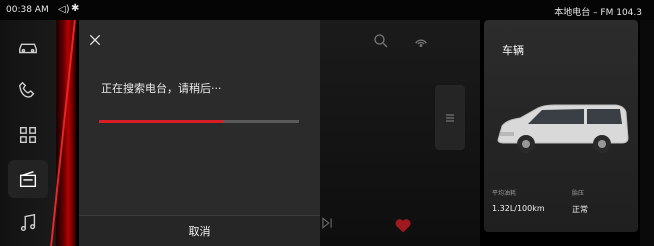 Image resolution: width=654 pixels, height=246 pixels. I want to click on nav-item-music, so click(28, 223).